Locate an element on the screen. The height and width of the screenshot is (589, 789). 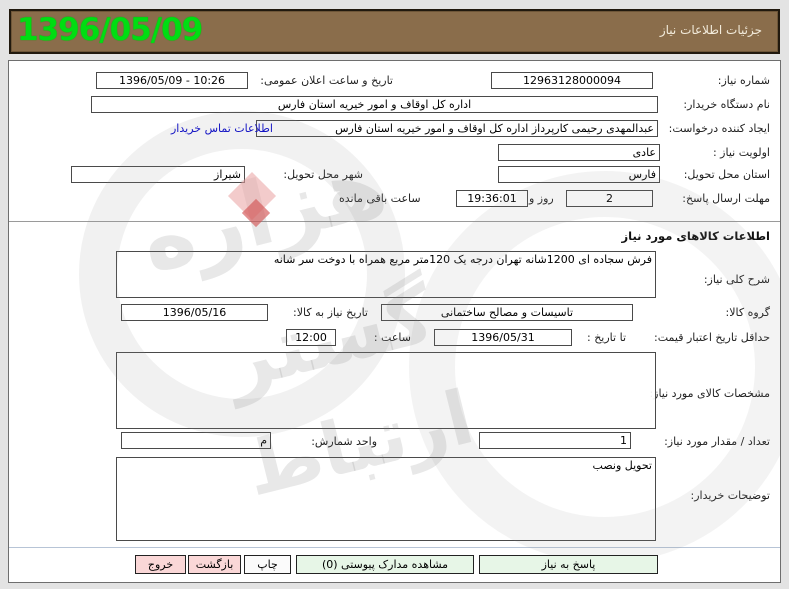
announce-datetime-label: تاریخ و ساعت اعلان عمومی: is located at coordinates (326, 80).